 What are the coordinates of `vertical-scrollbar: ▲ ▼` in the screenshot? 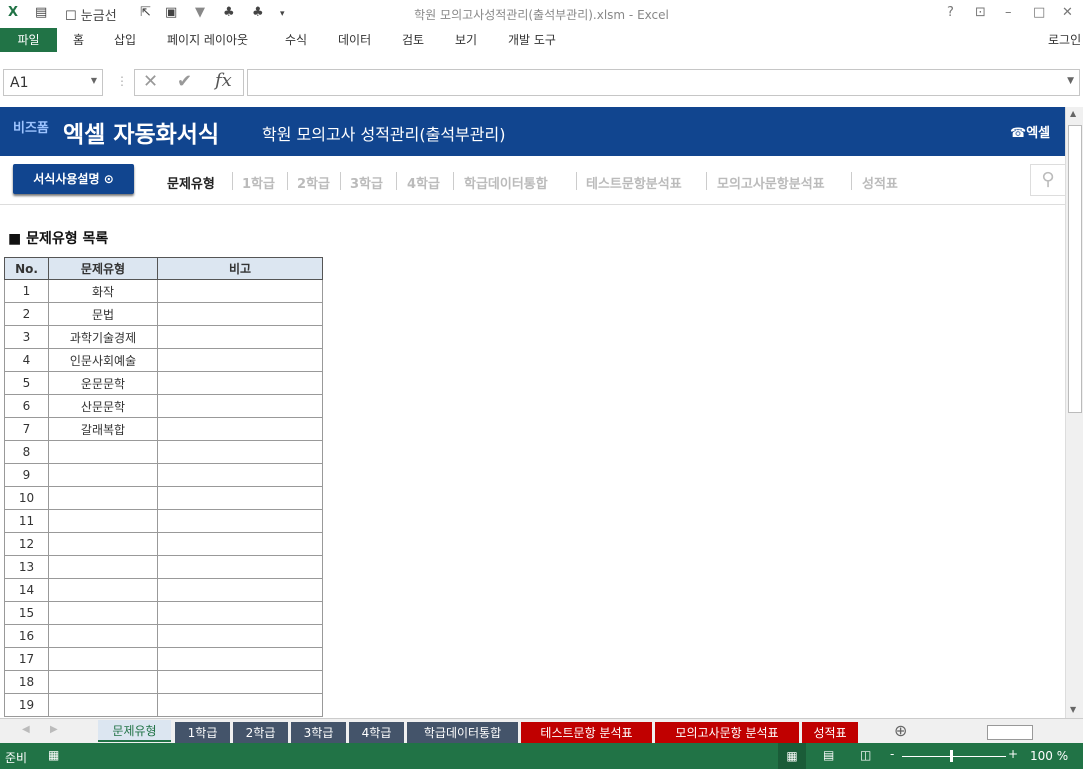 It's located at (1074, 412).